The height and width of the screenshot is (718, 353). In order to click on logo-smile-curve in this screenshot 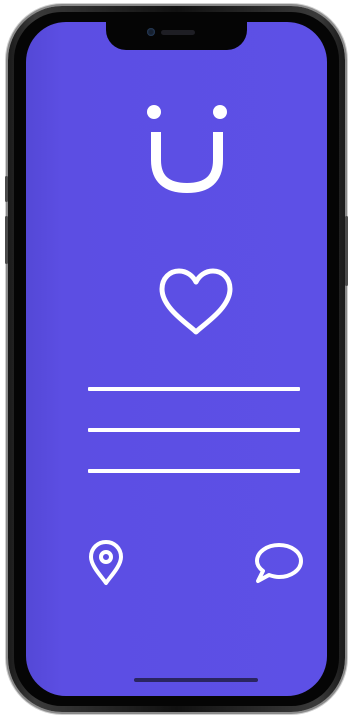, I will do `click(187, 163)`.